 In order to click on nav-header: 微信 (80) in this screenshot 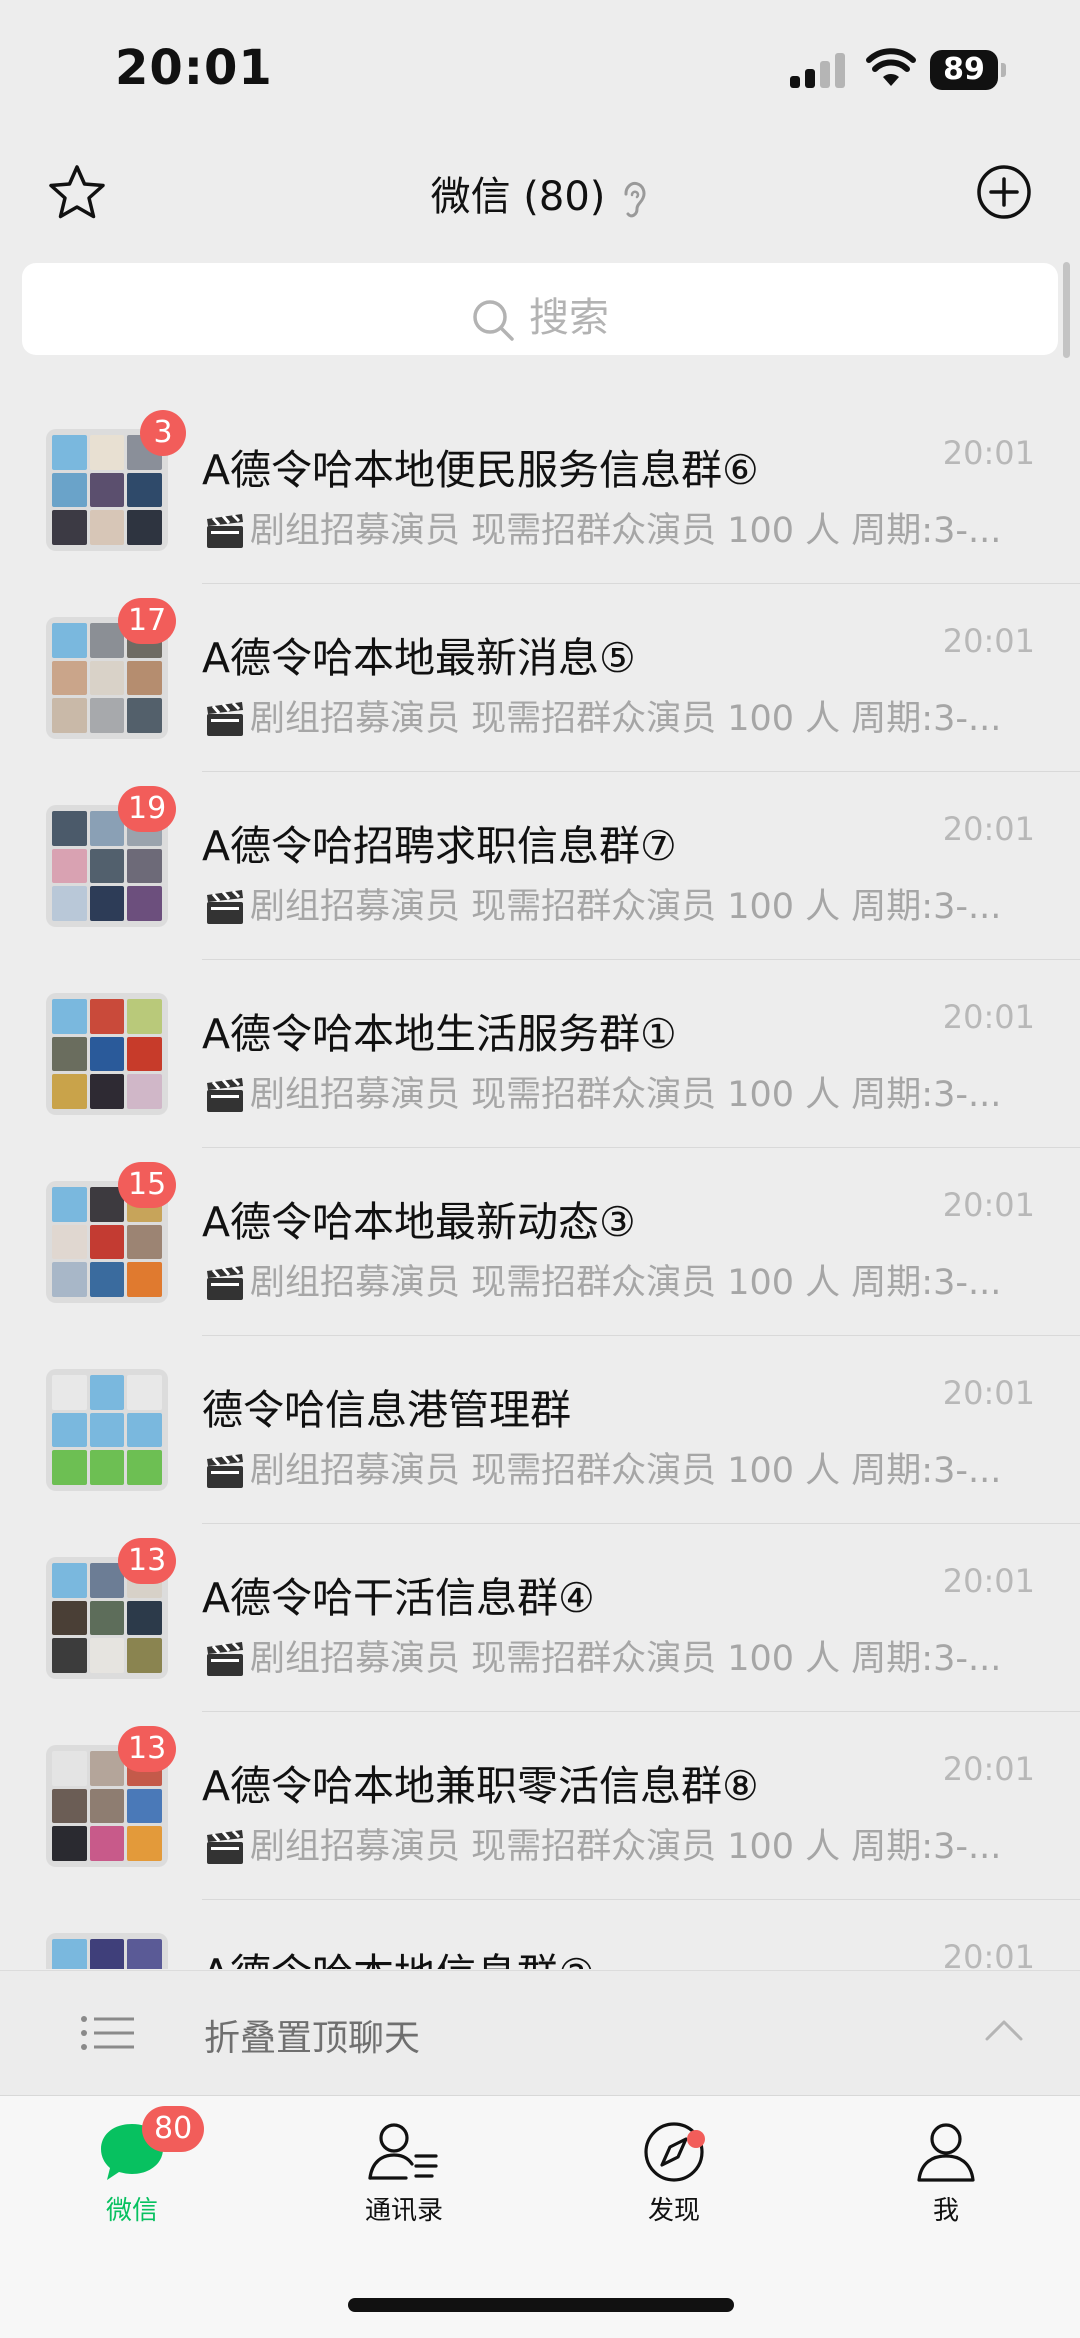, I will do `click(540, 200)`.